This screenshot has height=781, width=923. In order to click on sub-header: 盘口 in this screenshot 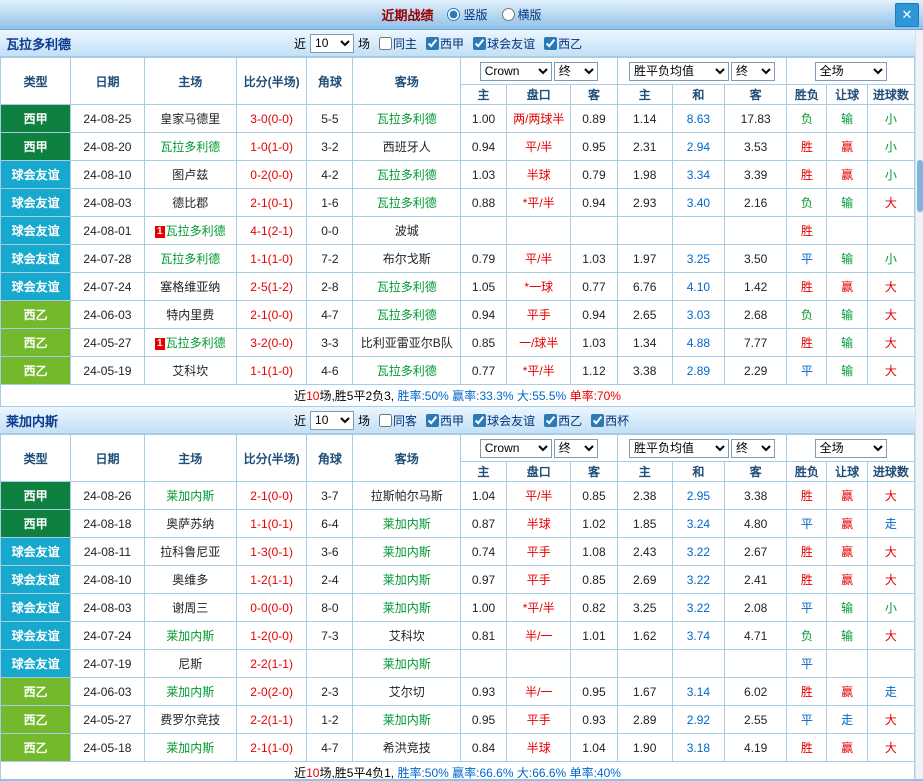, I will do `click(539, 94)`.